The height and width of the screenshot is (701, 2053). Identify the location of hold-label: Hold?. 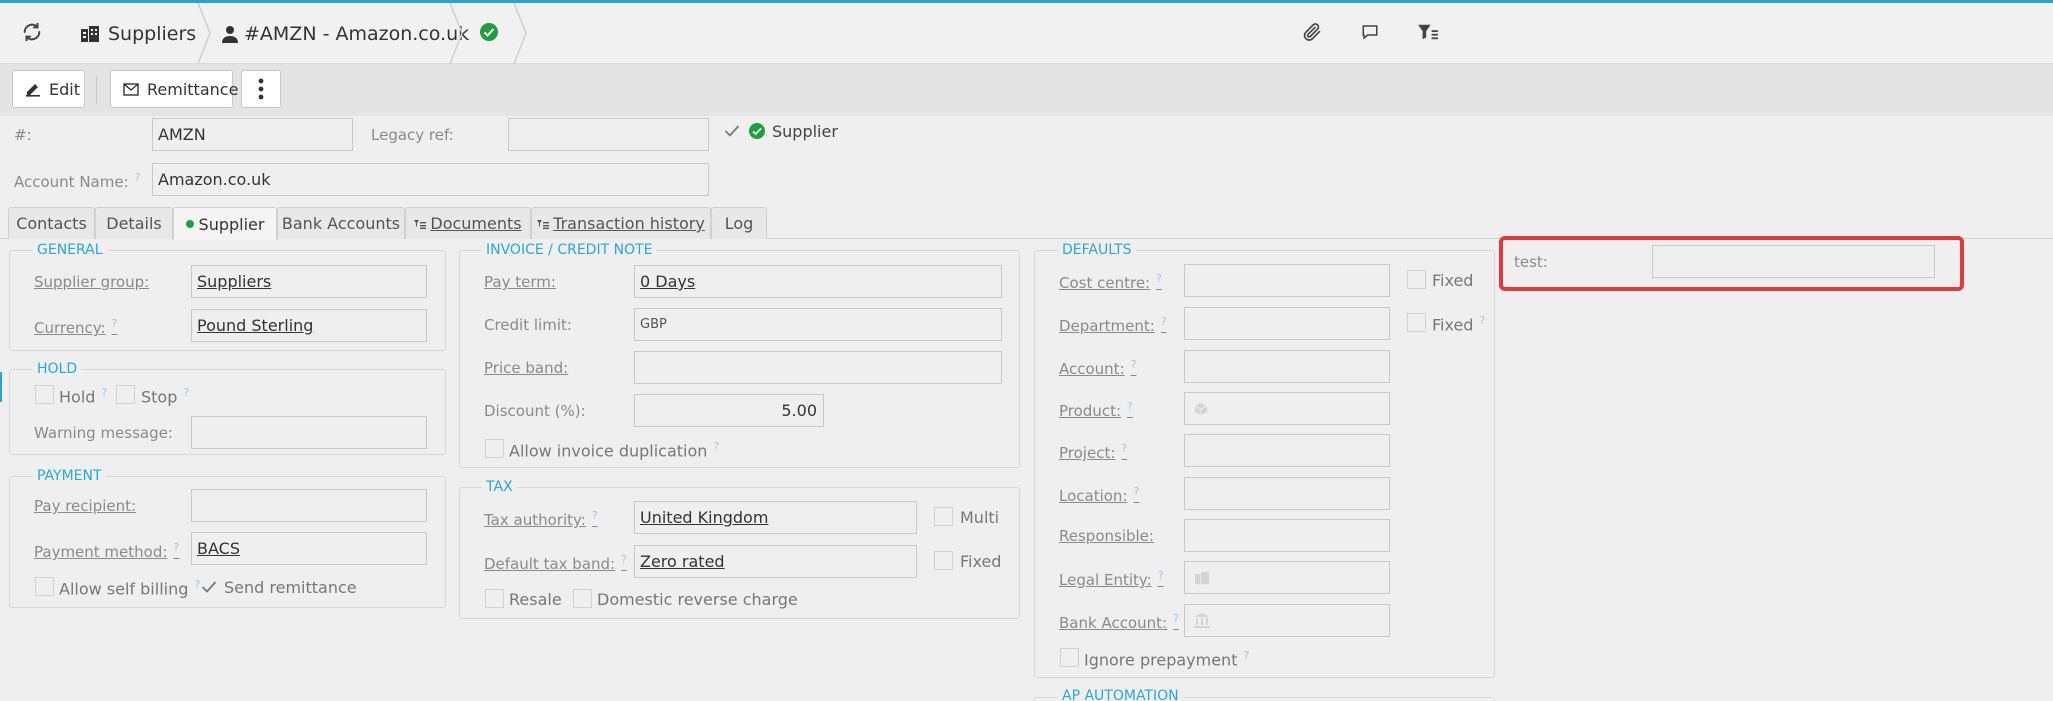
(83, 396).